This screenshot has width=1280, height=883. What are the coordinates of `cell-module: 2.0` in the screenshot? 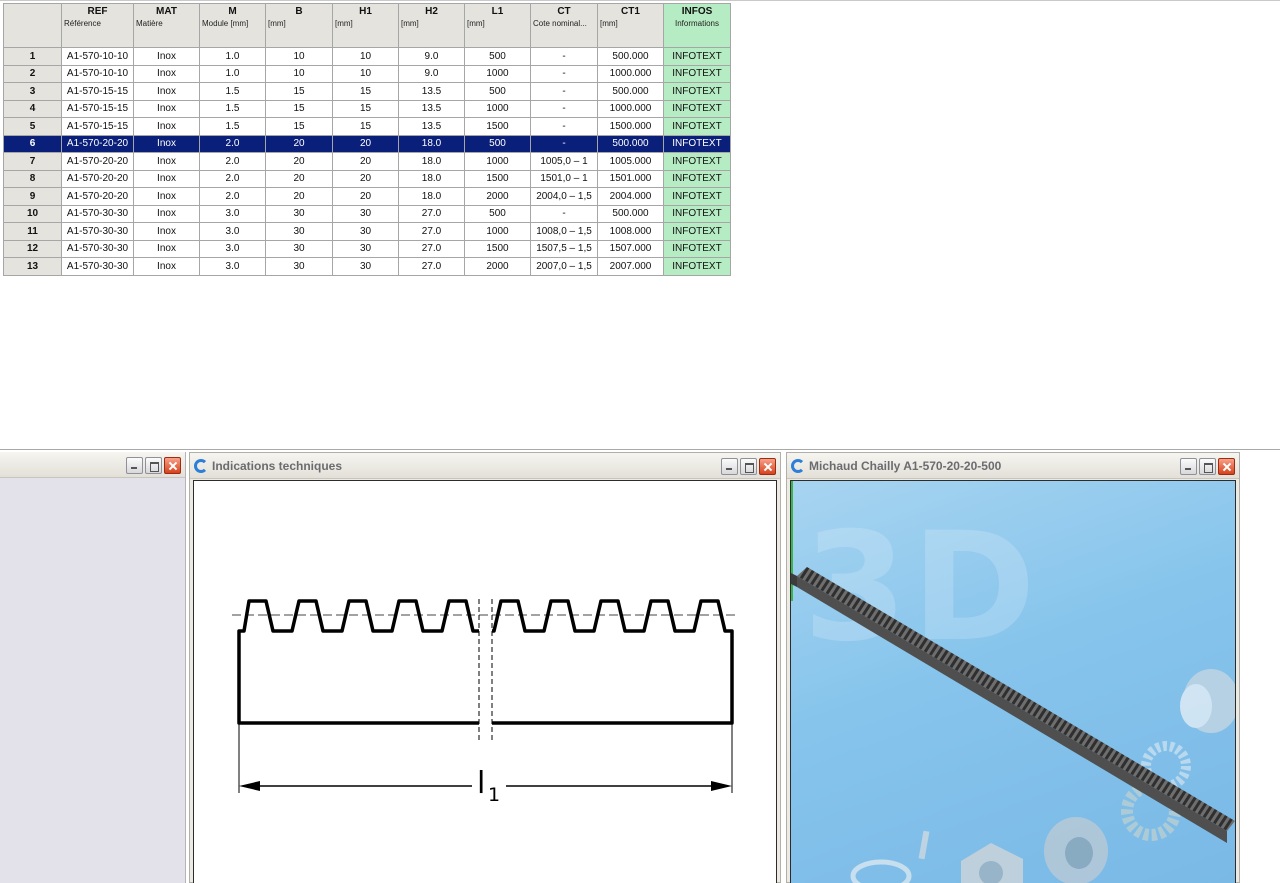 It's located at (232, 196).